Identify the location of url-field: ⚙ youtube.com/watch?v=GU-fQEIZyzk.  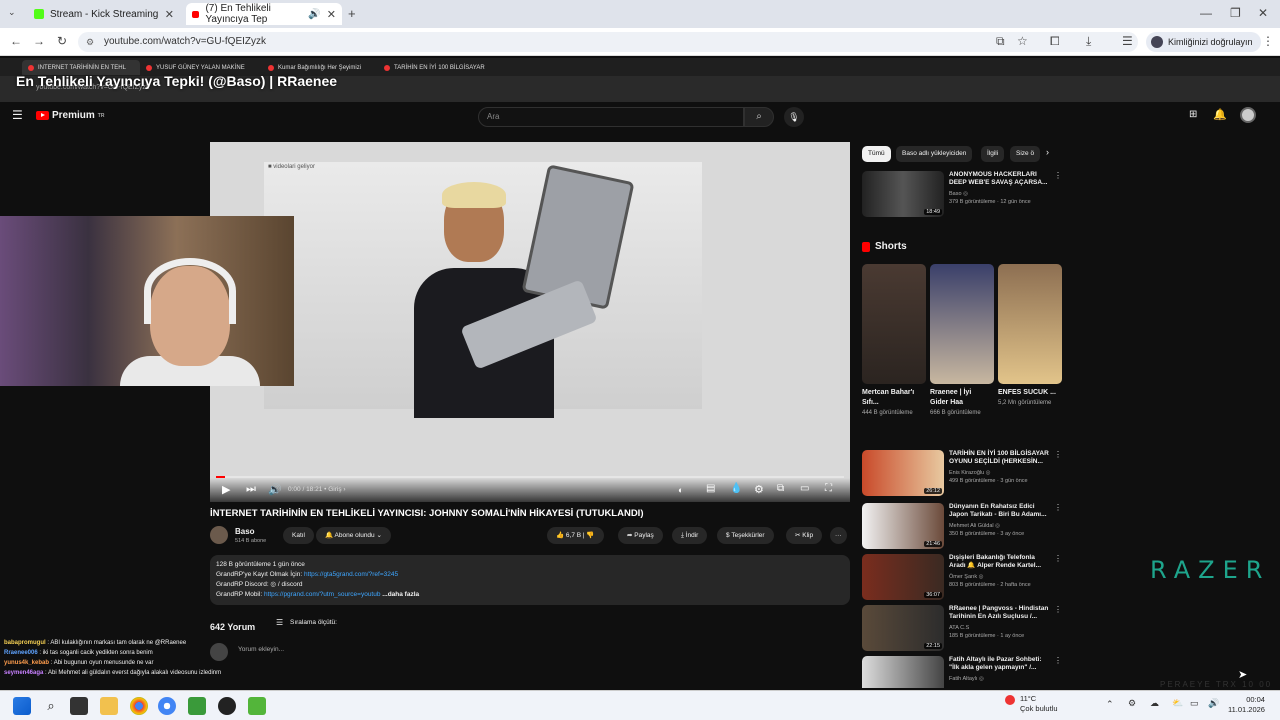
(608, 42).